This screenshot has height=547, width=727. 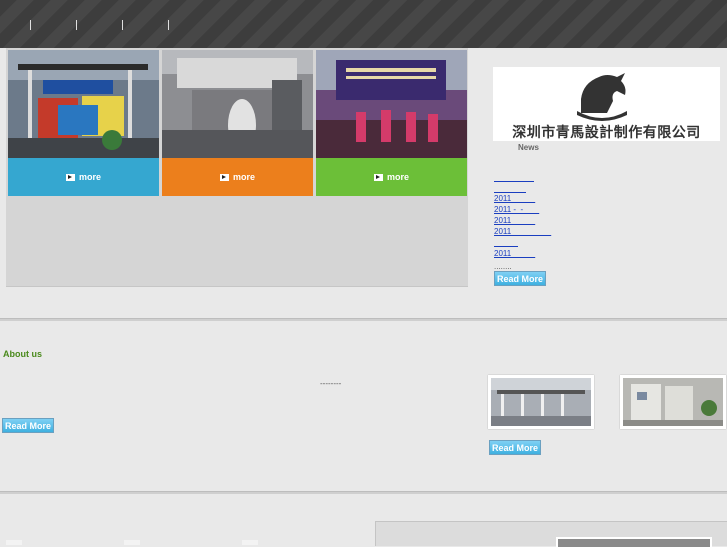 What do you see at coordinates (331, 383) in the screenshot?
I see `about-us-dashes: --------` at bounding box center [331, 383].